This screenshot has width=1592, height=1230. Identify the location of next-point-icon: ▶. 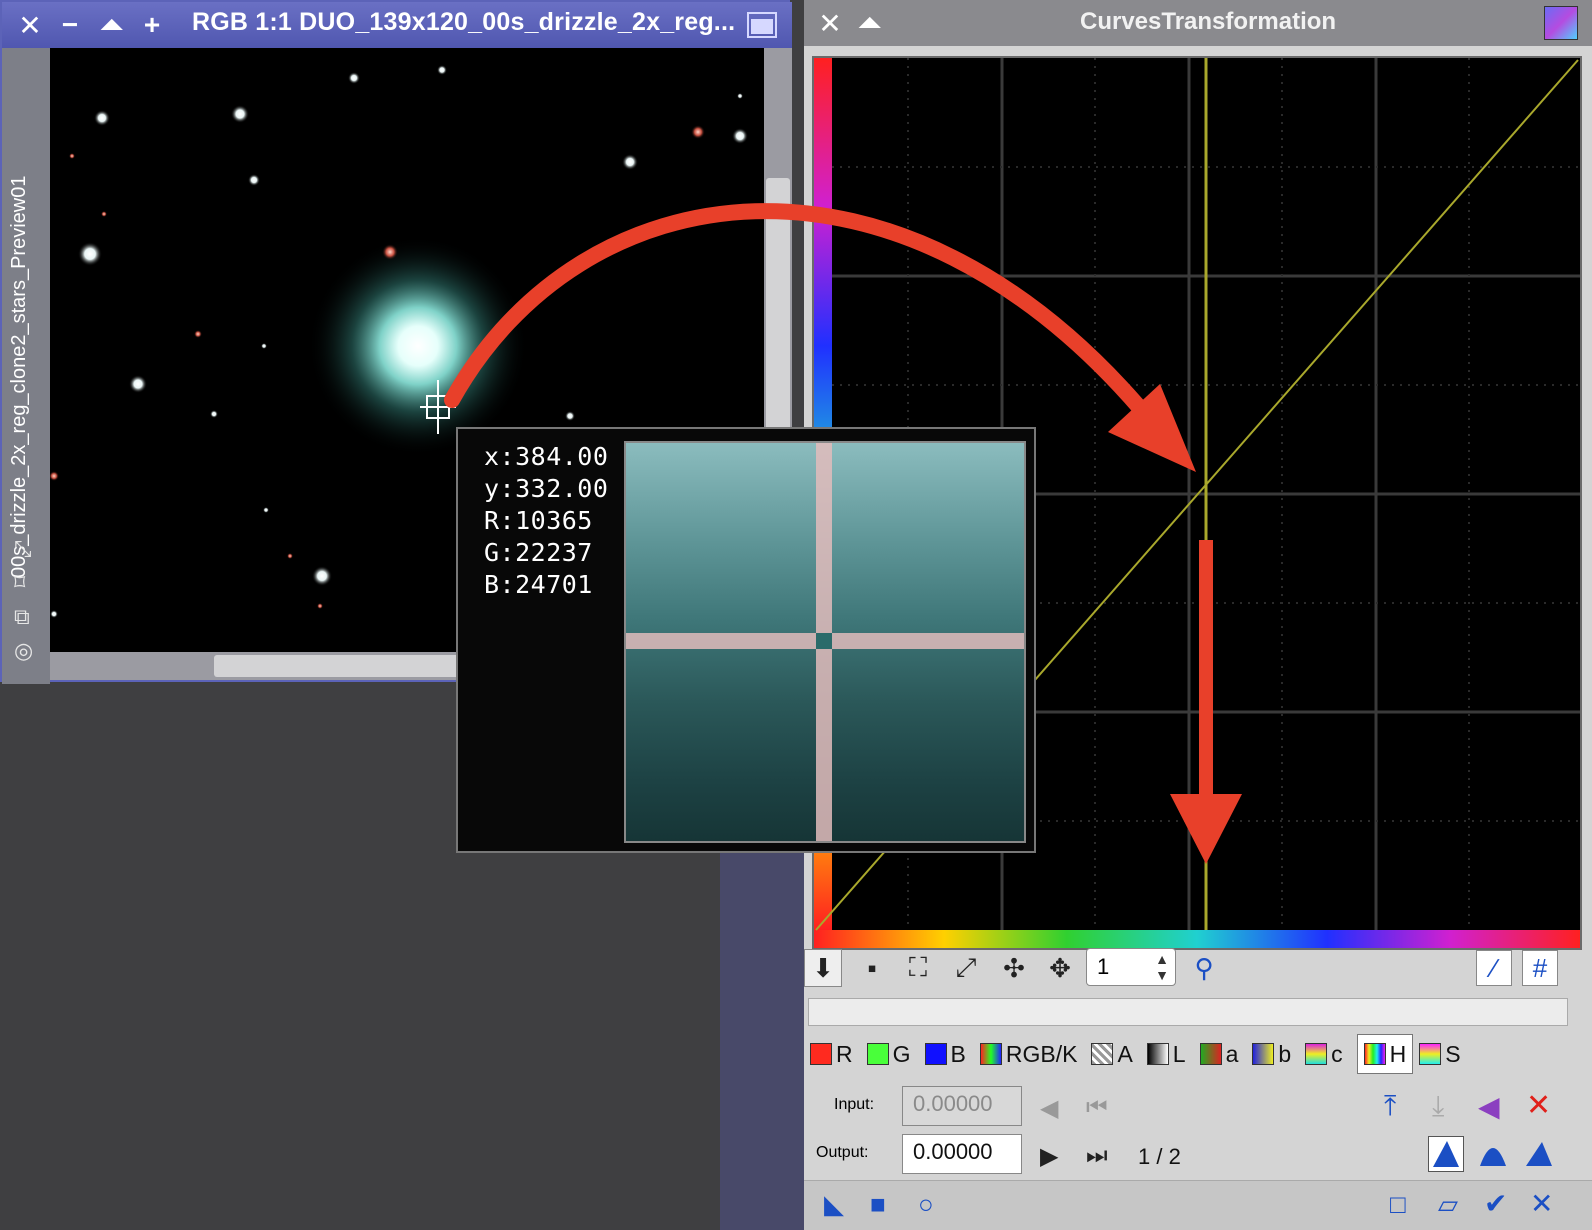
(1049, 1156).